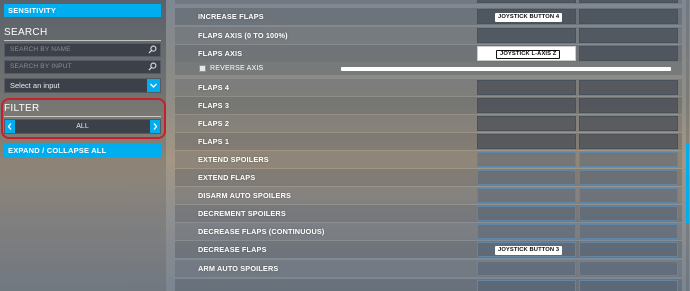 The image size is (690, 291). Describe the element at coordinates (153, 85) in the screenshot. I see `chevron-down-icon` at that location.